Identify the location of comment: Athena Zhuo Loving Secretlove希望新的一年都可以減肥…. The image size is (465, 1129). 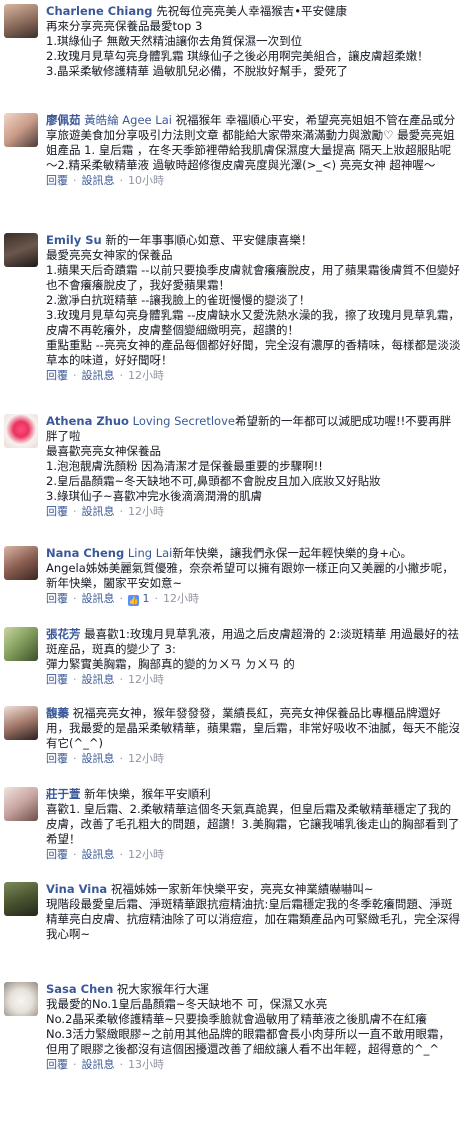
(232, 476).